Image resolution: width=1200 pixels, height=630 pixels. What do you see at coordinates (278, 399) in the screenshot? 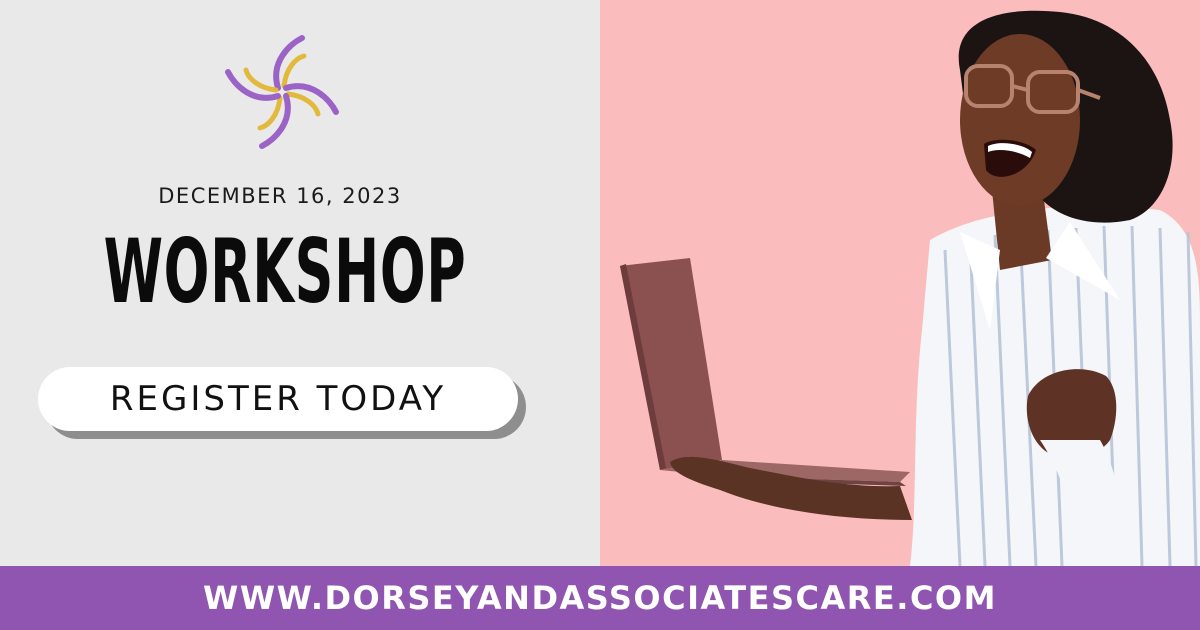
I see `register-today-button: REGISTER TODAY` at bounding box center [278, 399].